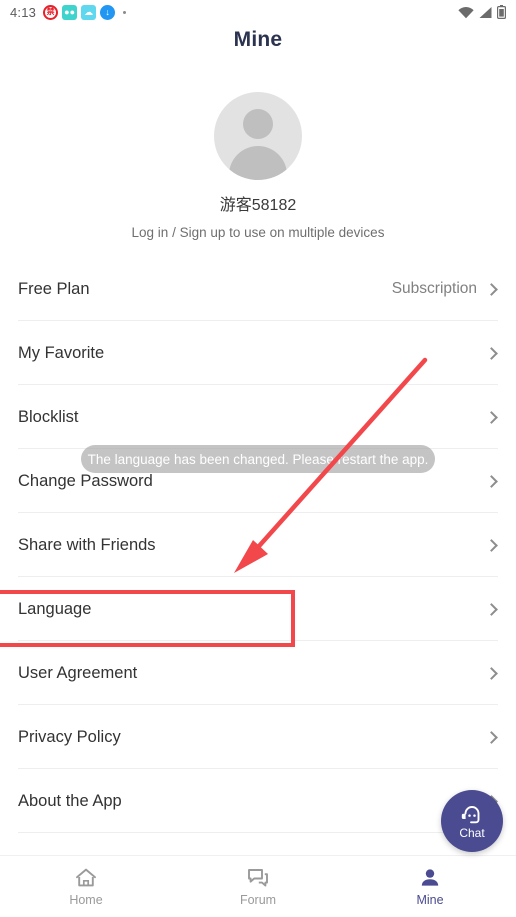  What do you see at coordinates (430, 899) in the screenshot?
I see `nav-label-mine: Mine` at bounding box center [430, 899].